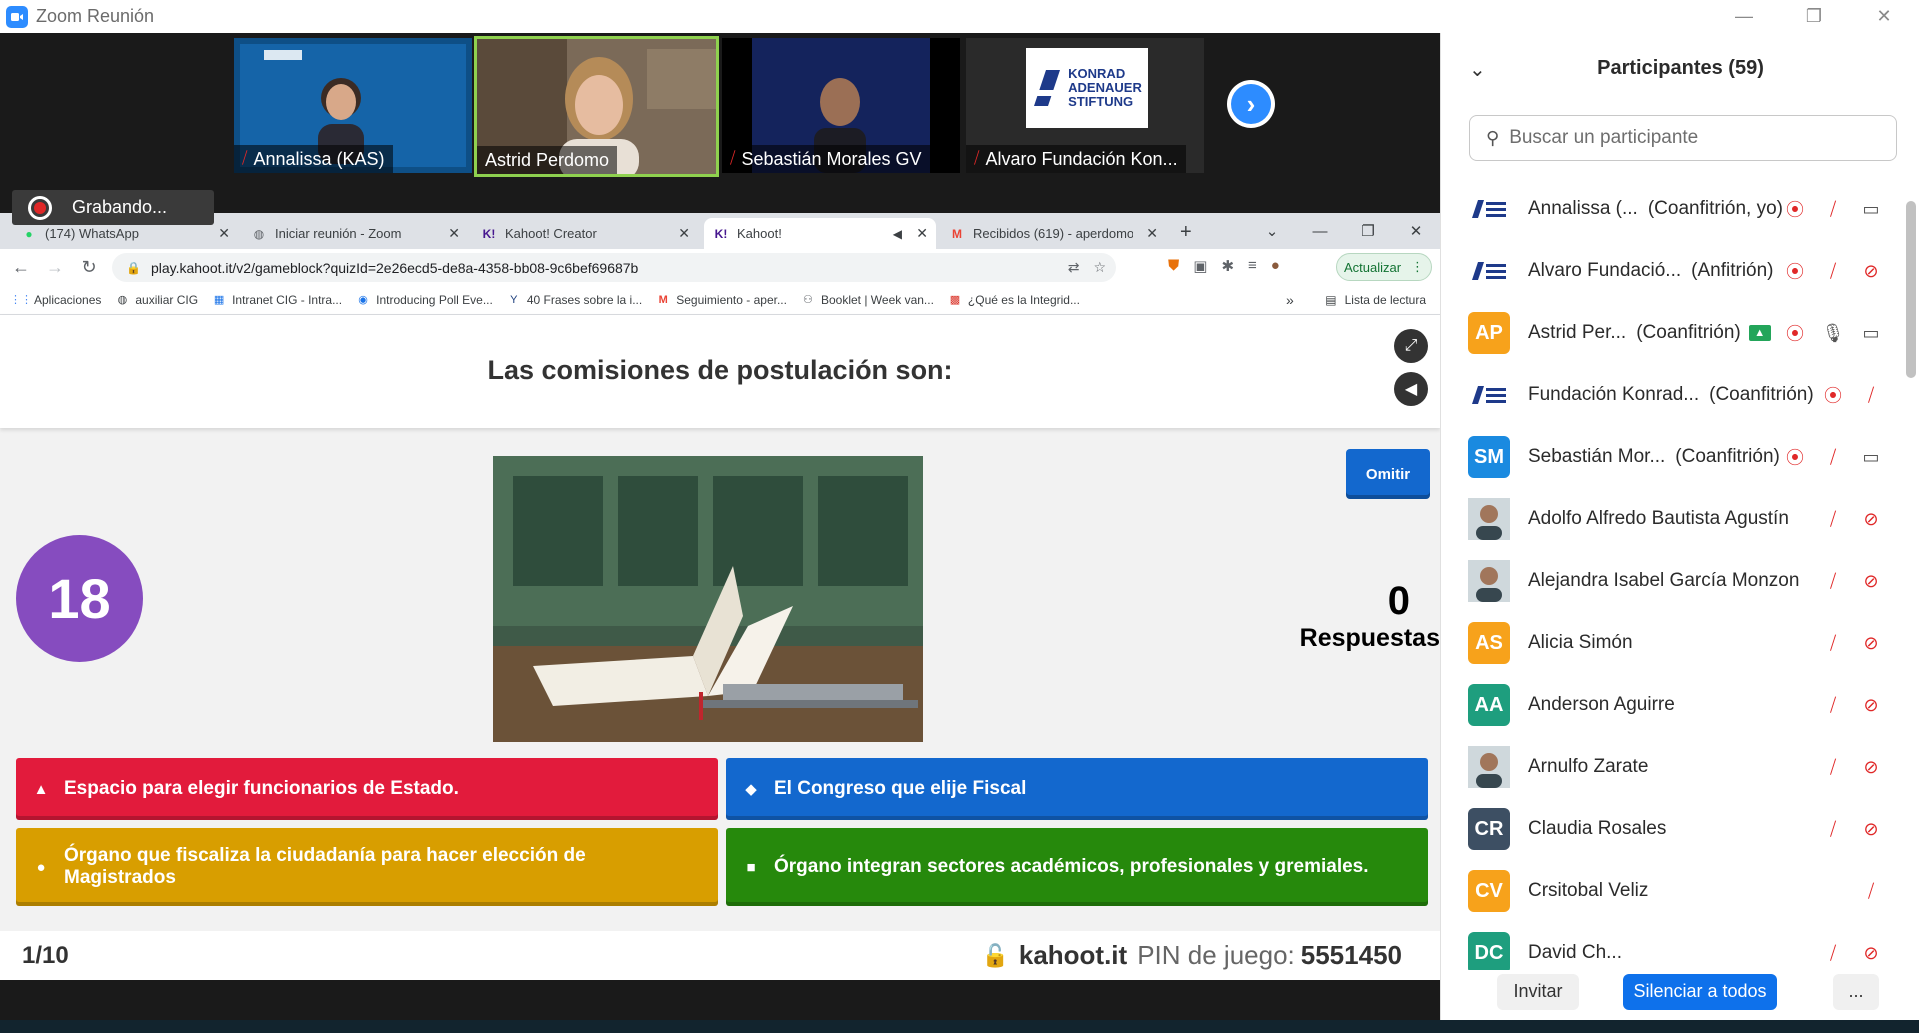 The width and height of the screenshot is (1919, 1033). What do you see at coordinates (1411, 346) in the screenshot?
I see `fullscreen-icon: ⤢` at bounding box center [1411, 346].